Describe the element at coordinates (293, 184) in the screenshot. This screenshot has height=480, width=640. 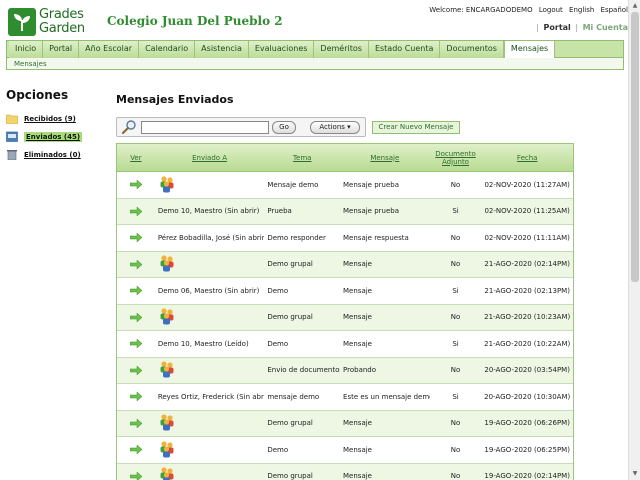
I see `subject-cell: Mensaje demo` at that location.